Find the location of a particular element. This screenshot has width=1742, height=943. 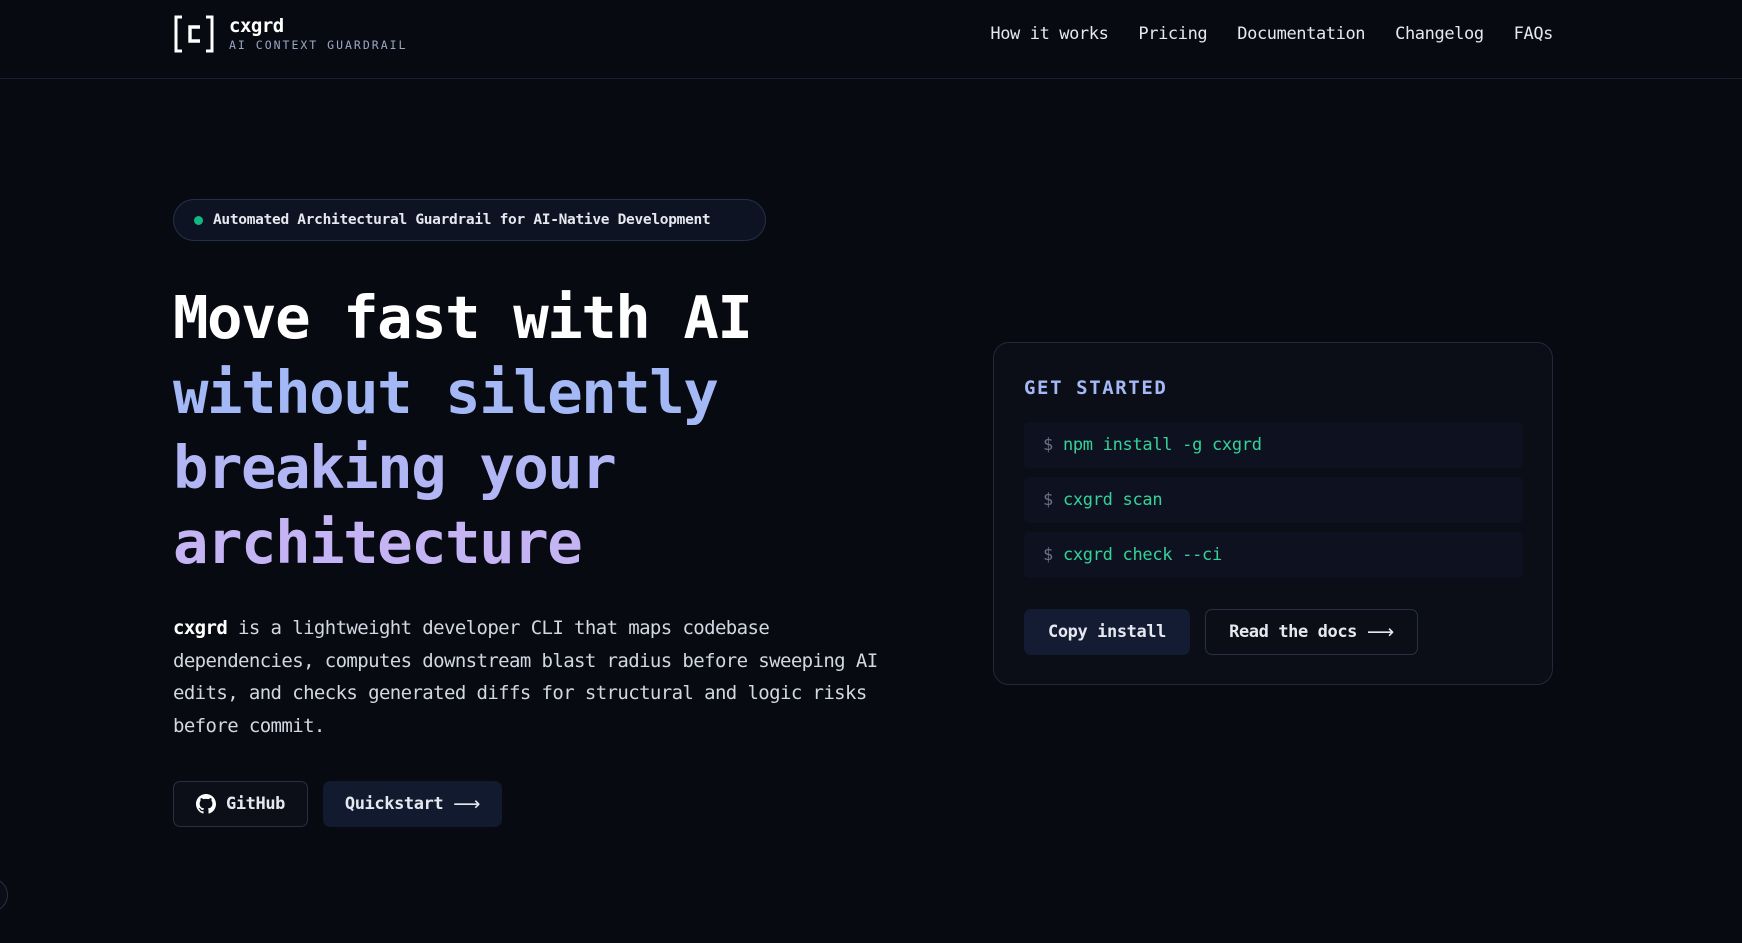

brand-tagline: AI CONTEXT GUARDRAIL is located at coordinates (318, 45).